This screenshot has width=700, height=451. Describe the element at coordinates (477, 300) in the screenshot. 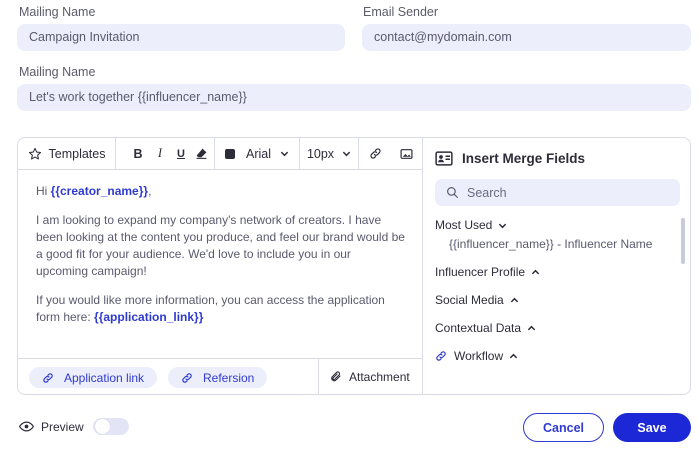

I see `group-social-media: Social Media` at that location.